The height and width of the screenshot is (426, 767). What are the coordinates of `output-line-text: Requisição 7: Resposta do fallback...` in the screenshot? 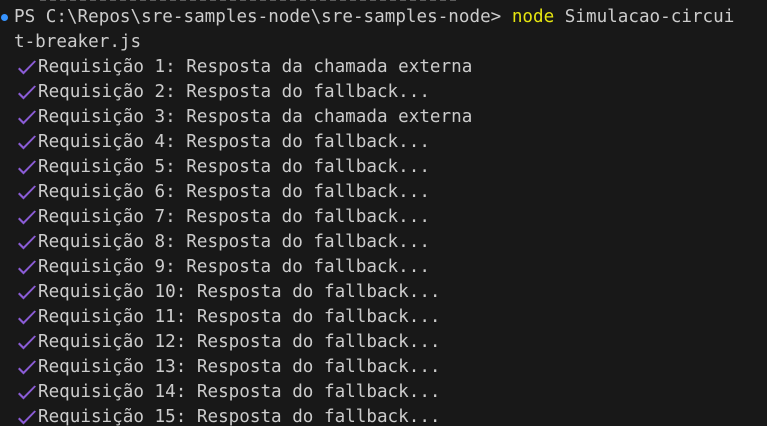 It's located at (234, 217).